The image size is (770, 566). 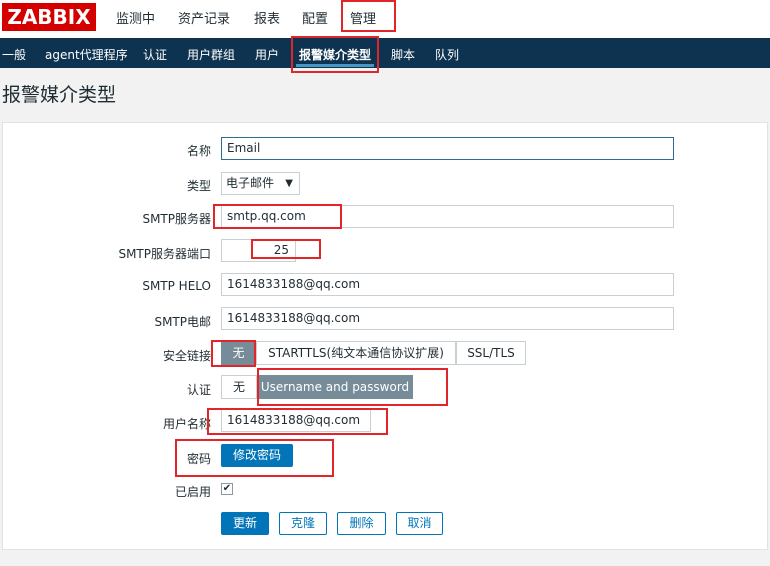 I want to click on enabled-label: 已启用, so click(x=192, y=492).